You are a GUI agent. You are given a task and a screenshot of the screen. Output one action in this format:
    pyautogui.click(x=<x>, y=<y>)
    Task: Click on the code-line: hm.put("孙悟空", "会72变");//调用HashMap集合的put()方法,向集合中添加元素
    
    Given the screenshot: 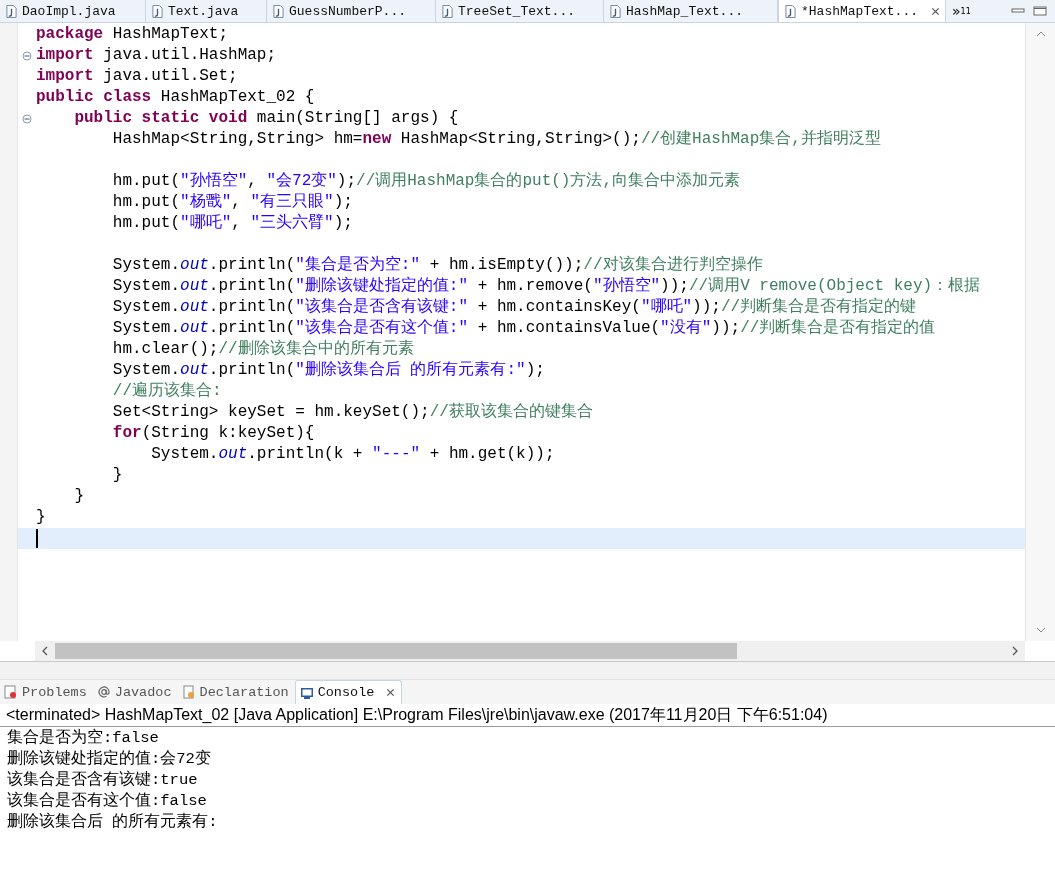 What is the action you would take?
    pyautogui.click(x=426, y=181)
    